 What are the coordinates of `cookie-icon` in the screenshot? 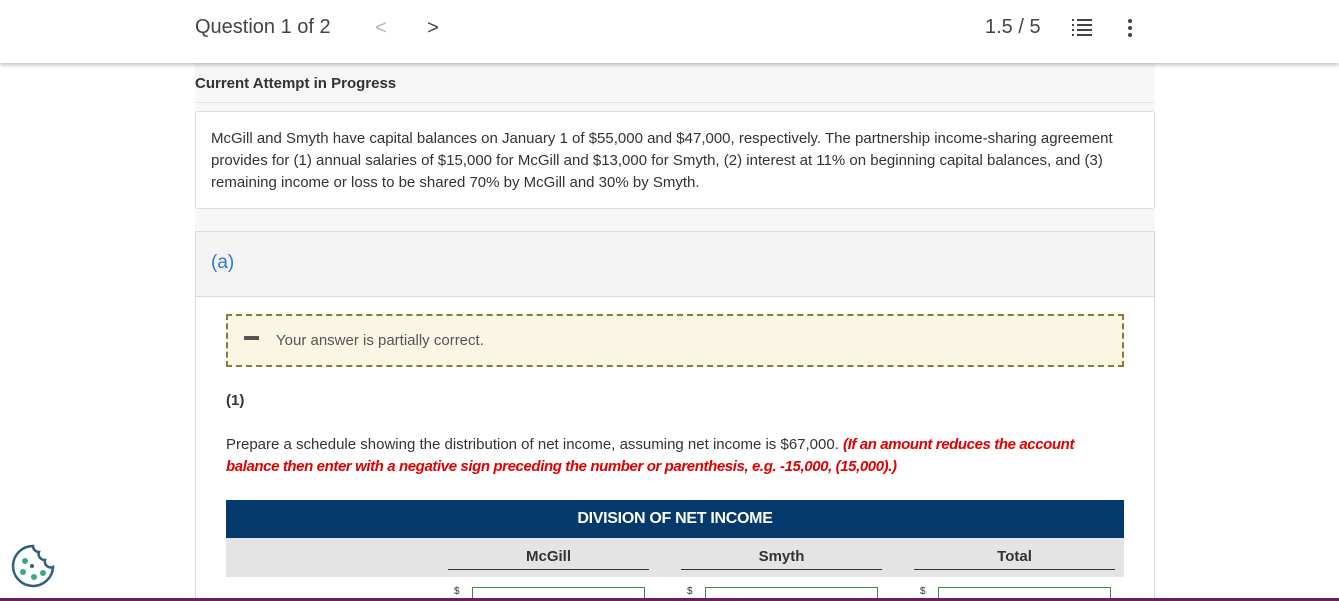 It's located at (33, 566).